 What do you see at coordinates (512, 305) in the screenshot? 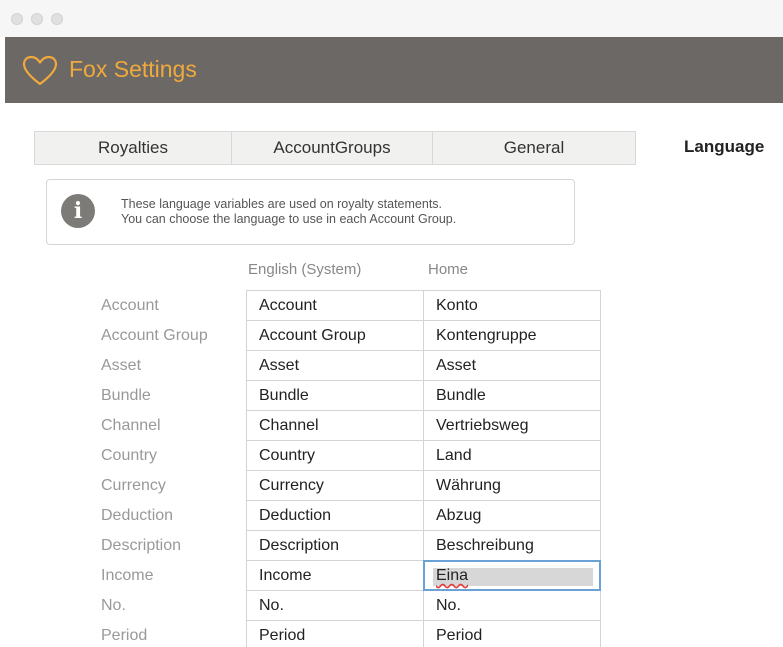
I see `home-value-input: Konto` at bounding box center [512, 305].